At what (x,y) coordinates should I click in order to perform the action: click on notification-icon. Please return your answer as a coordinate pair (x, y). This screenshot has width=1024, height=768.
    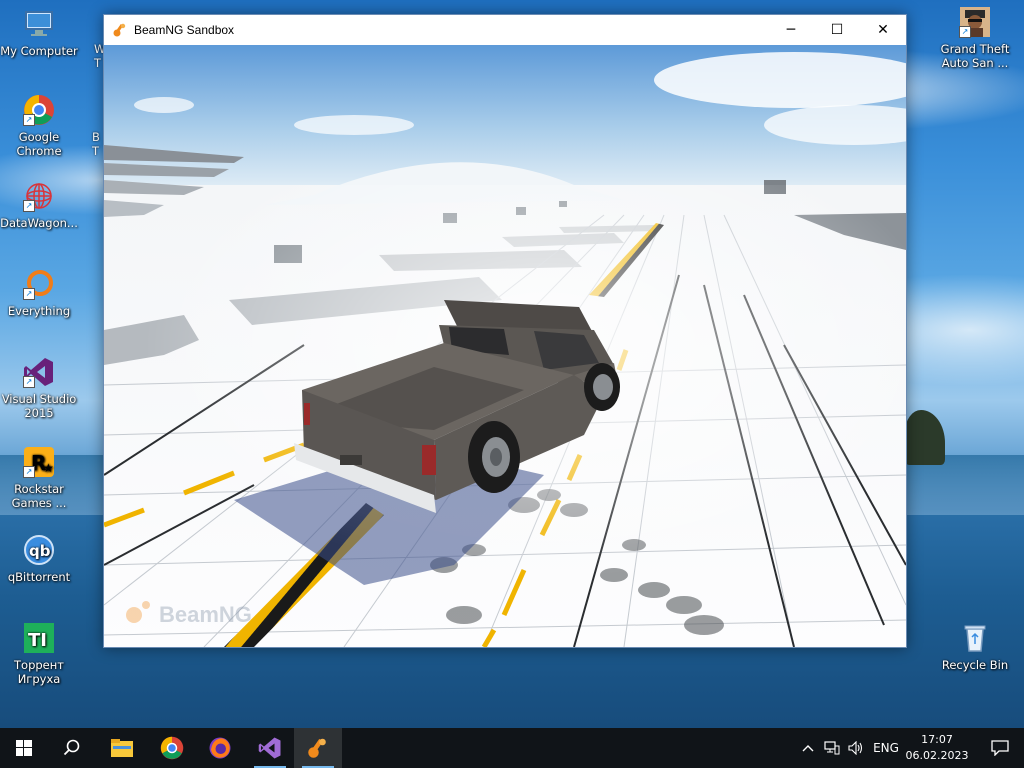
    Looking at the image, I should click on (1000, 748).